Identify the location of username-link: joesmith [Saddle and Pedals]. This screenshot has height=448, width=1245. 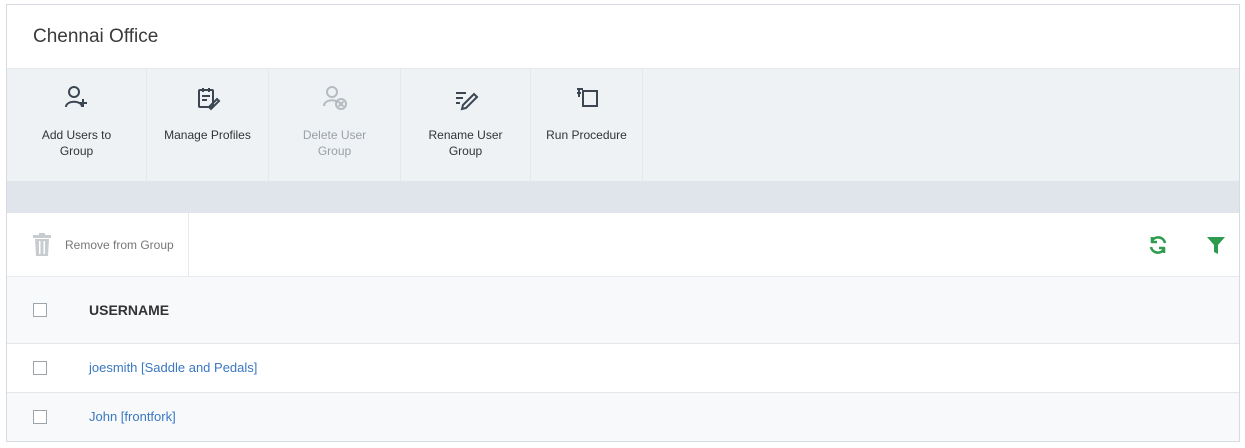
(650, 367).